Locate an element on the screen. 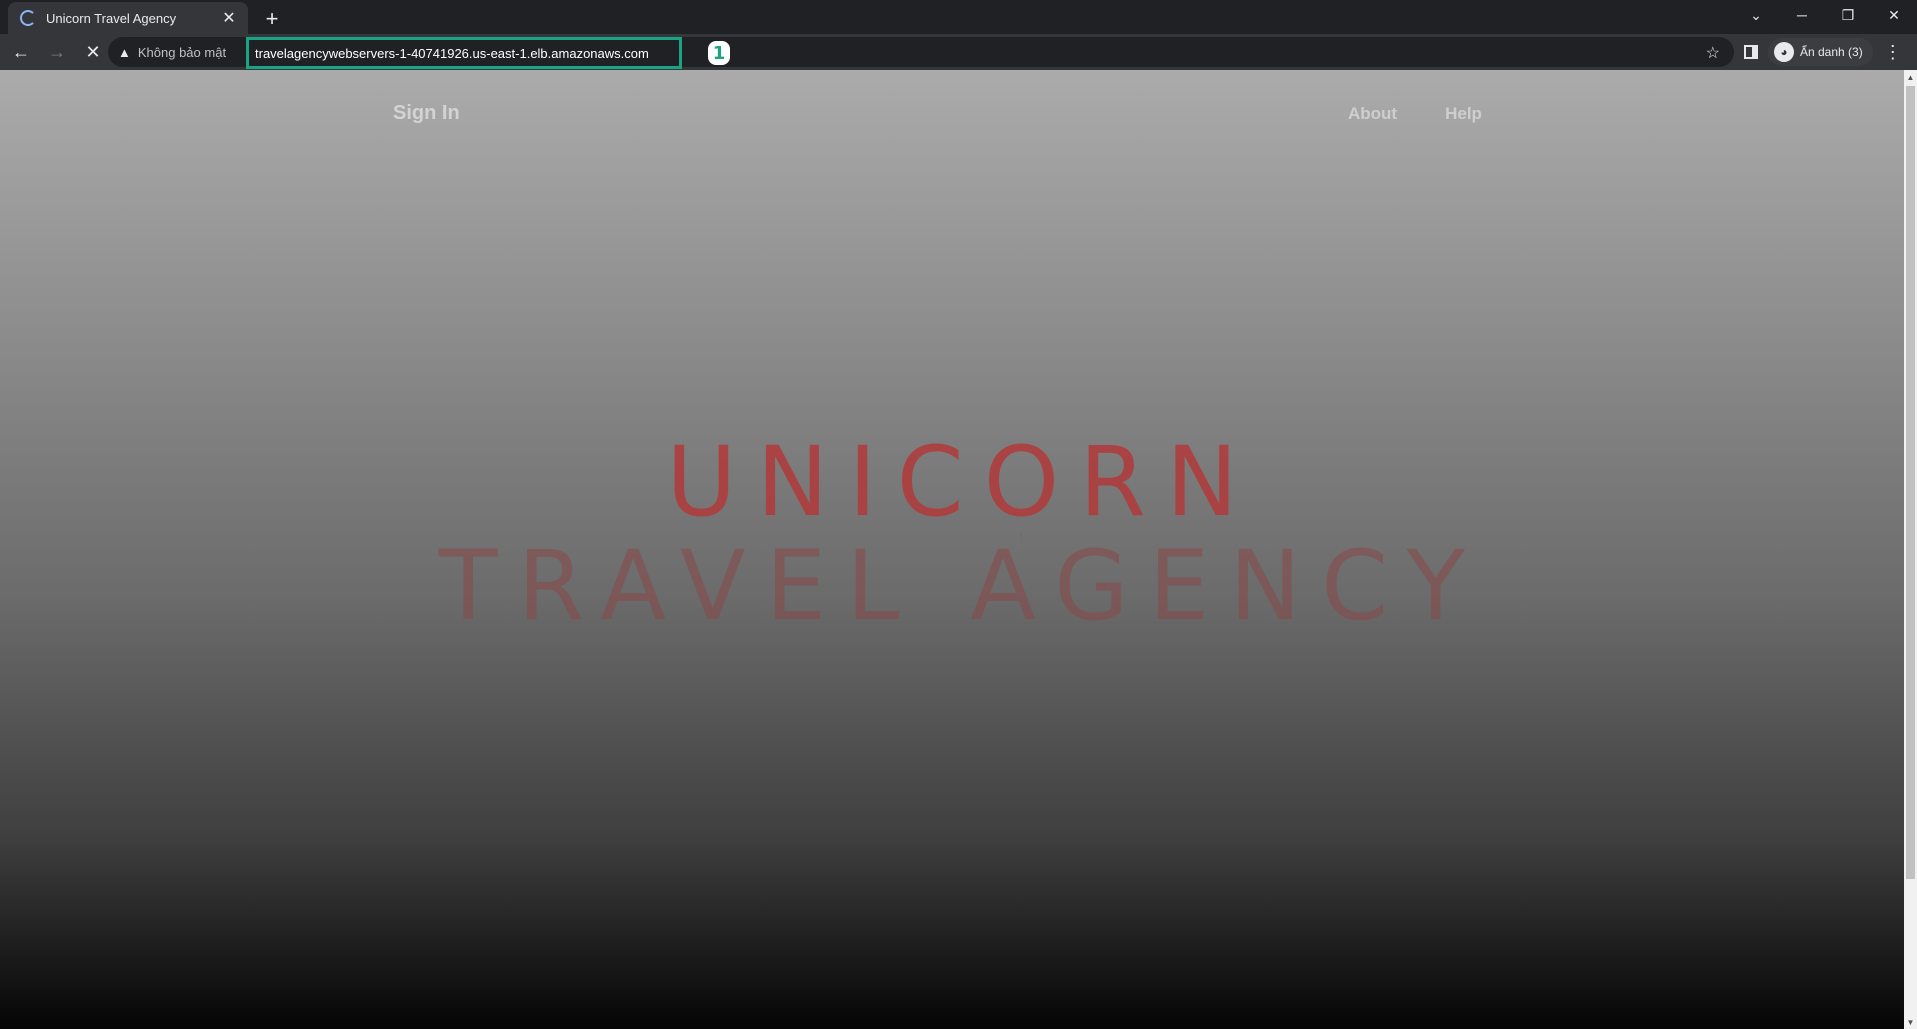 This screenshot has width=1917, height=1029. hero-line-unicorn: UNICORN is located at coordinates (962, 482).